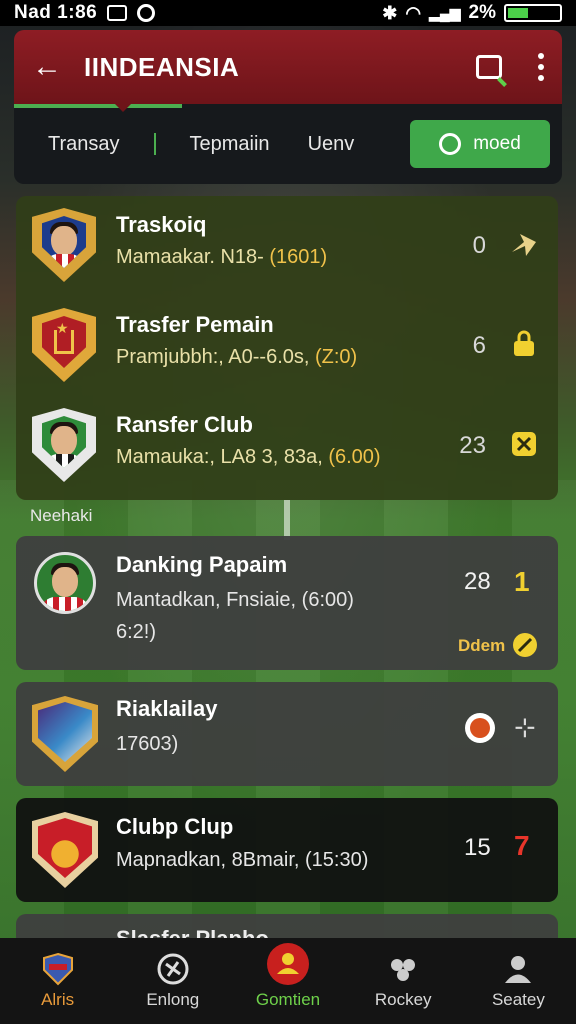 This screenshot has height=1024, width=576. What do you see at coordinates (525, 645) in the screenshot?
I see `check-circle-icon` at bounding box center [525, 645].